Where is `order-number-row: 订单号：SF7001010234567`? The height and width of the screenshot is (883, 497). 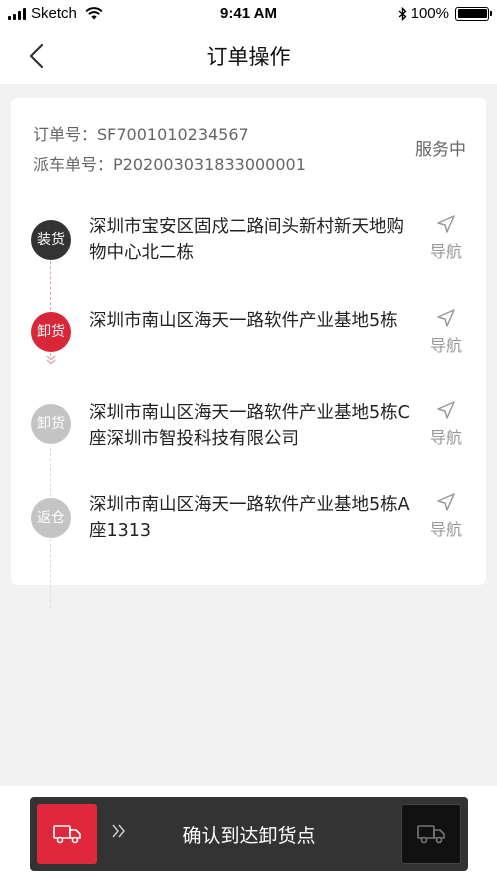 order-number-row: 订单号：SF7001010234567 is located at coordinates (169, 135).